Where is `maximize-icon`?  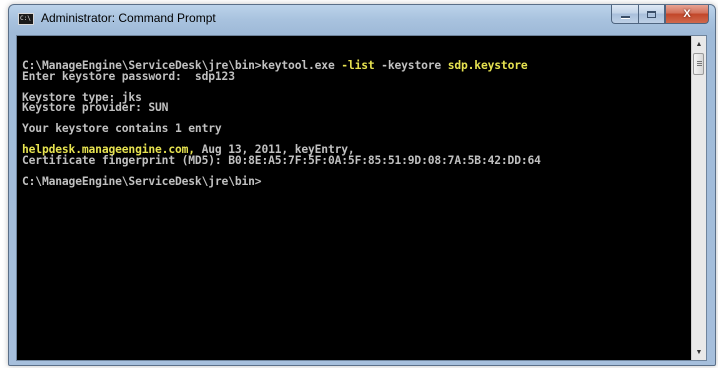 maximize-icon is located at coordinates (651, 14).